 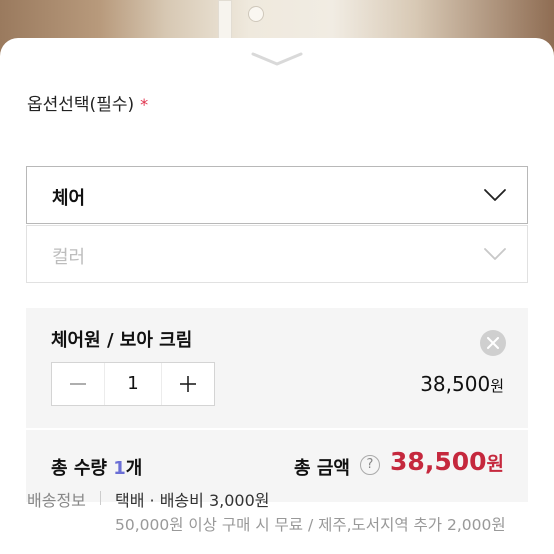 I want to click on order-total-summary: 총 수량 1개 총 금액 ? 38,500원, so click(x=277, y=466).